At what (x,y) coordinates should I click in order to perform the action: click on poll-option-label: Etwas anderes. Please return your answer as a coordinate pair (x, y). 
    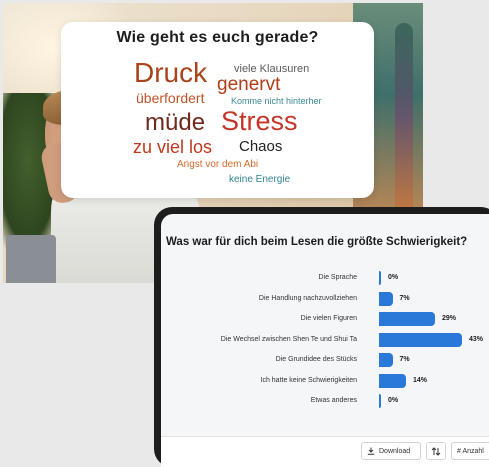
    Looking at the image, I should click on (333, 400).